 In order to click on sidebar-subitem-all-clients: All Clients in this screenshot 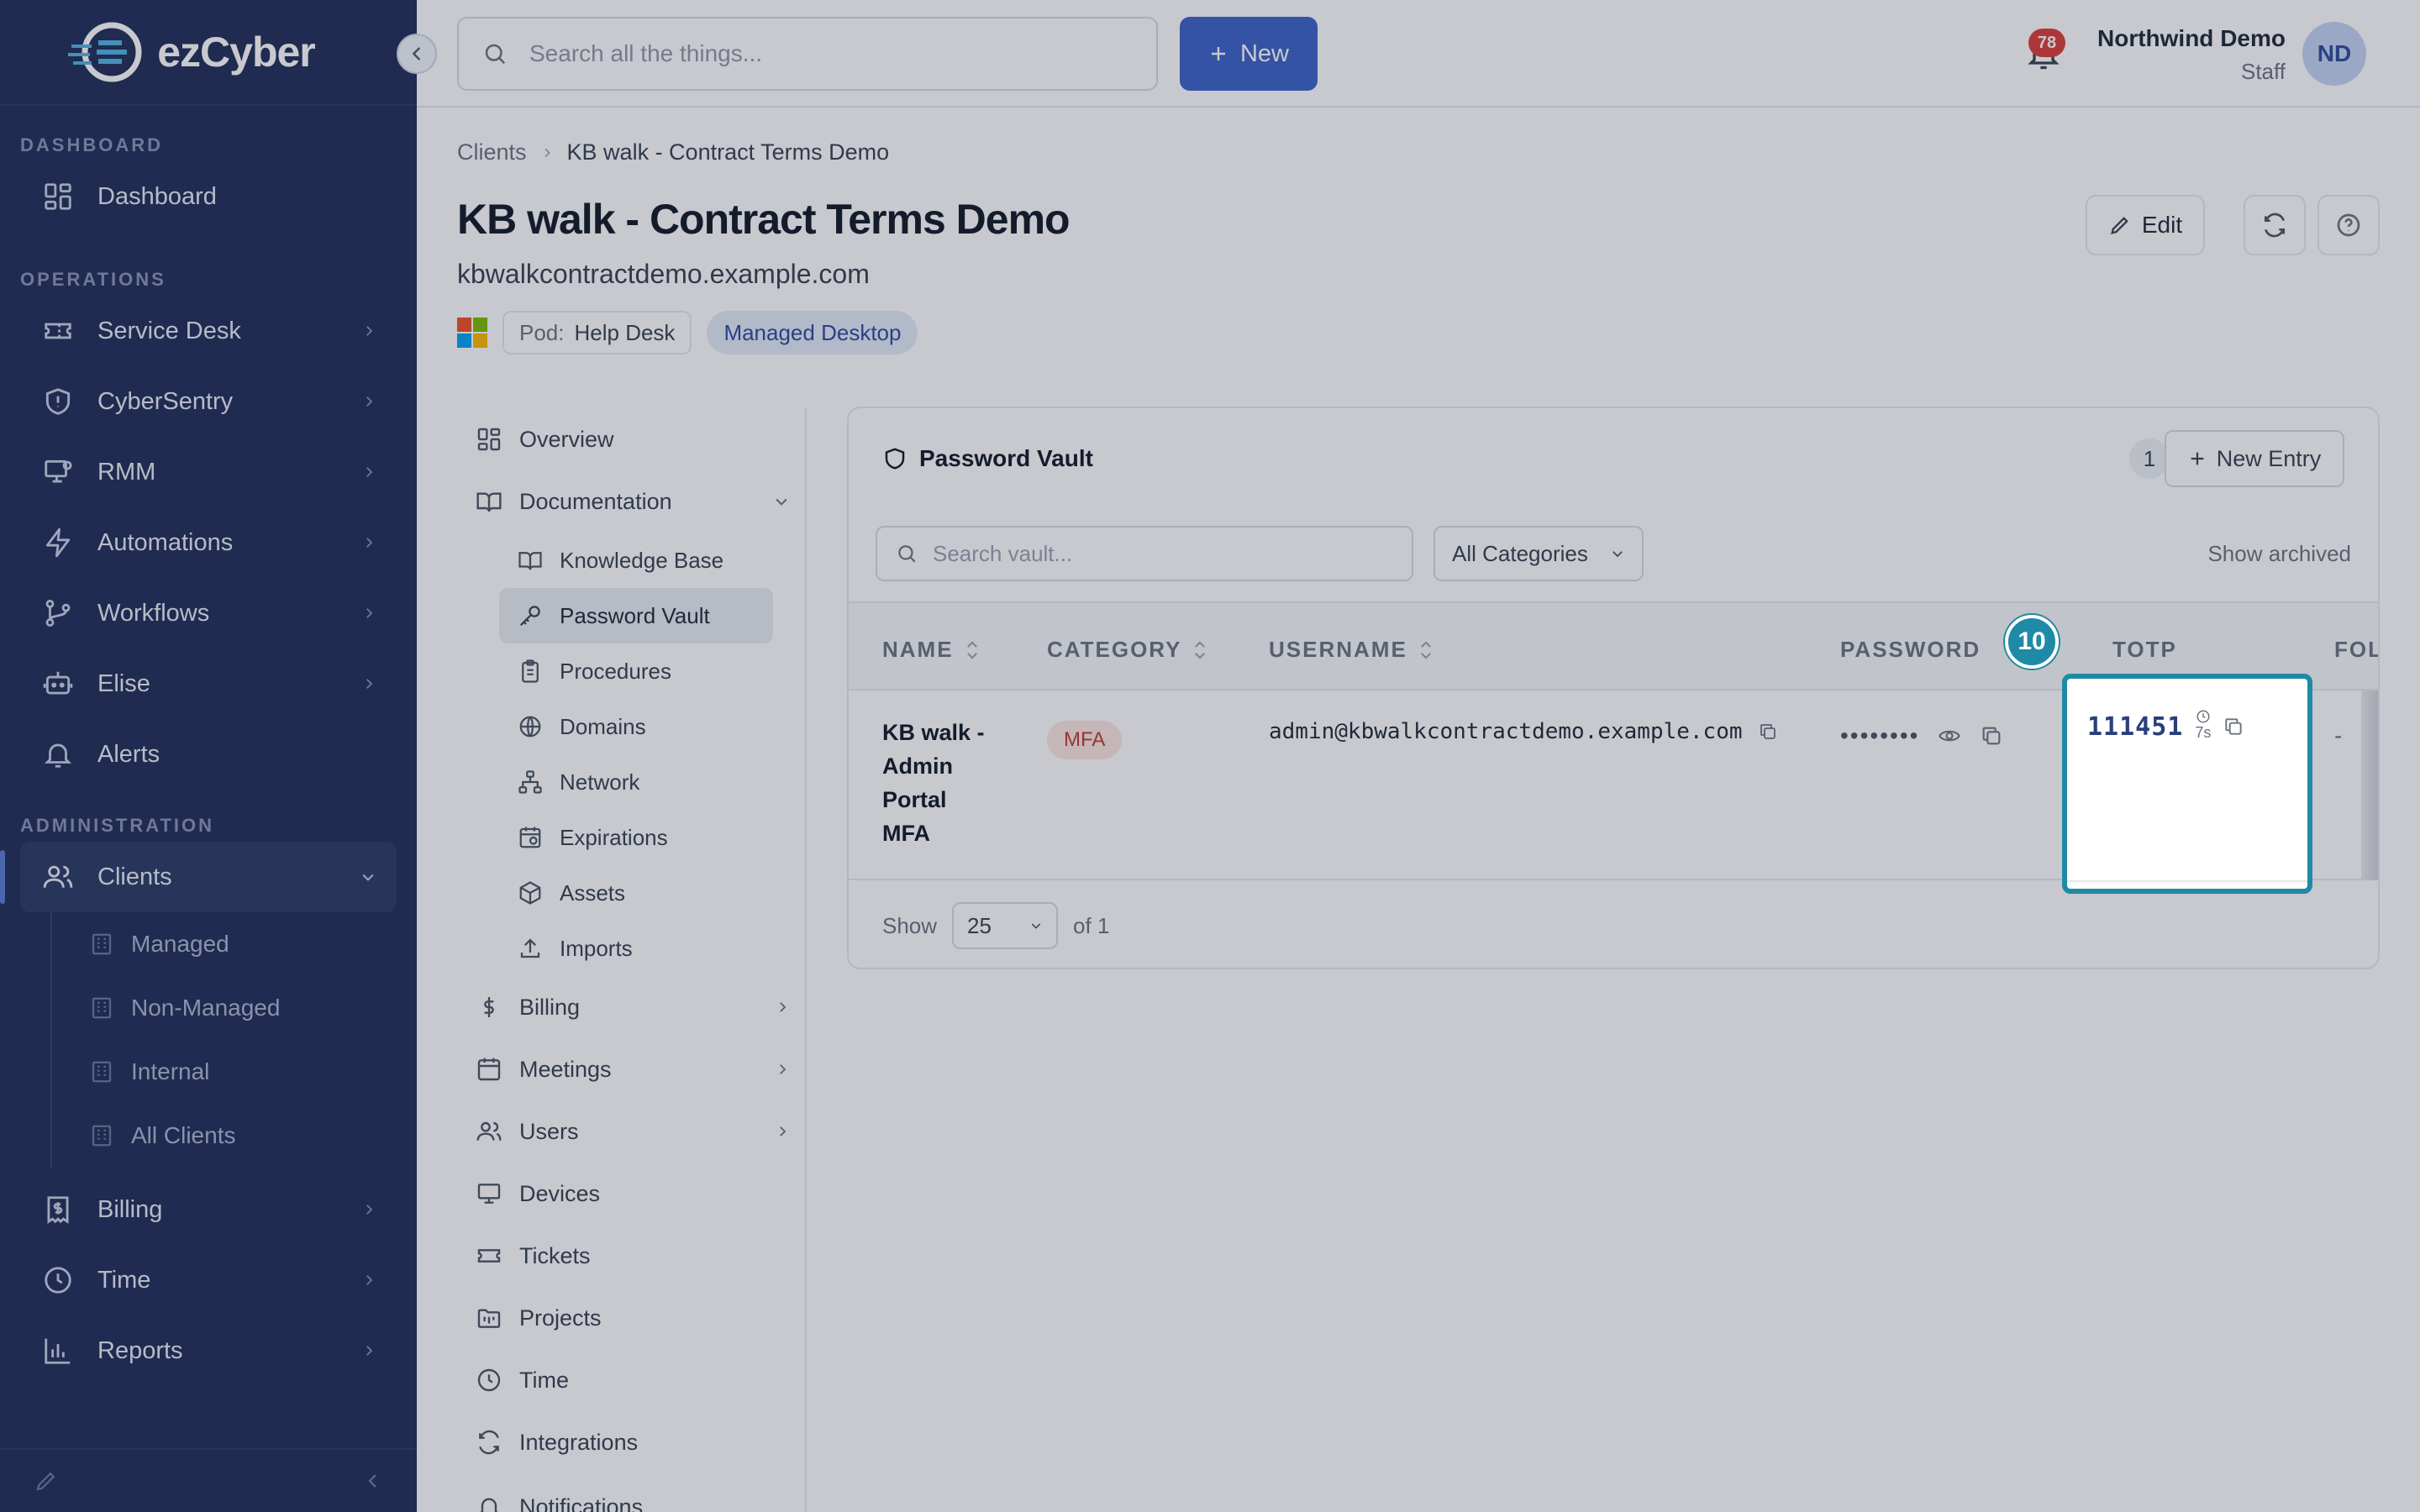, I will do `click(234, 1136)`.